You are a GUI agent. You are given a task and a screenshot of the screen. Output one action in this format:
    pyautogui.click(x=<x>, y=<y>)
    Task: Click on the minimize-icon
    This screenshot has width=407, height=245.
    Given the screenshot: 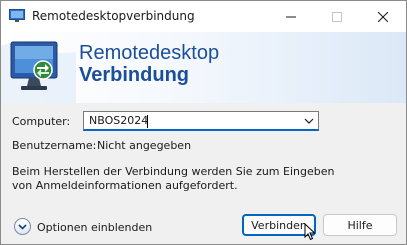 What is the action you would take?
    pyautogui.click(x=291, y=16)
    